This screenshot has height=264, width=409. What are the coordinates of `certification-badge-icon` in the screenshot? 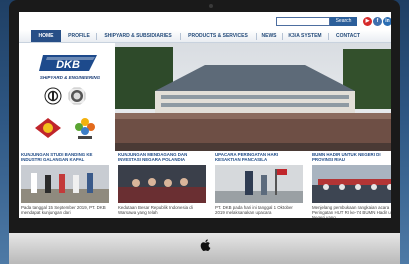 It's located at (77, 96).